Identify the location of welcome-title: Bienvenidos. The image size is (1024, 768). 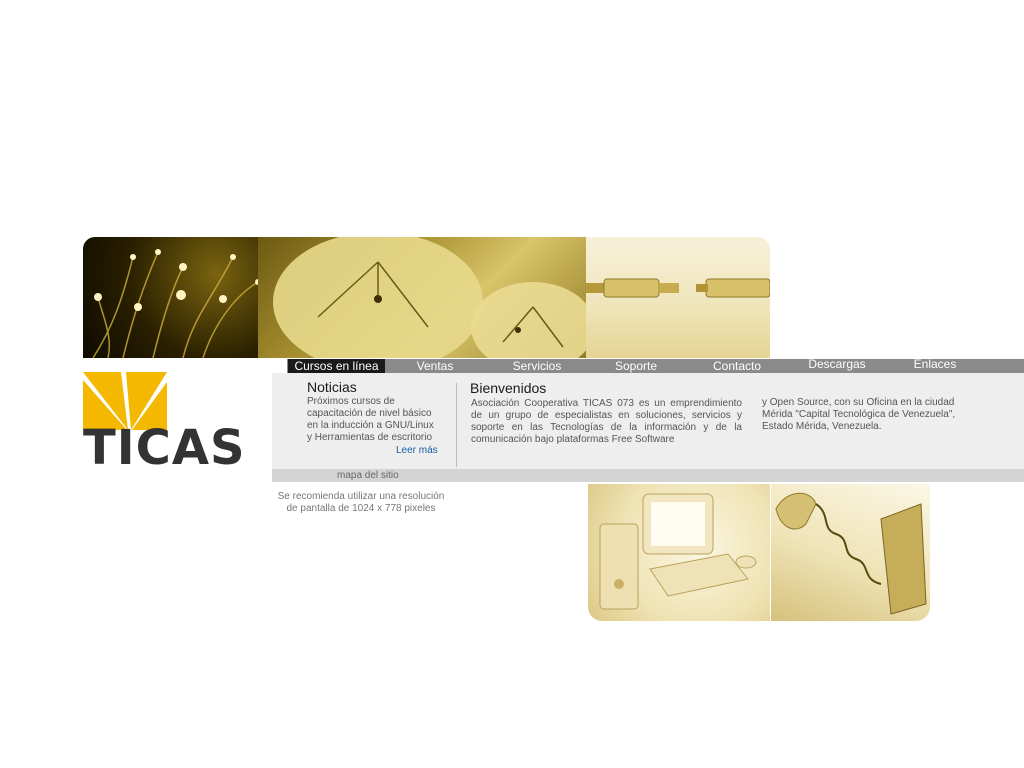
(508, 388).